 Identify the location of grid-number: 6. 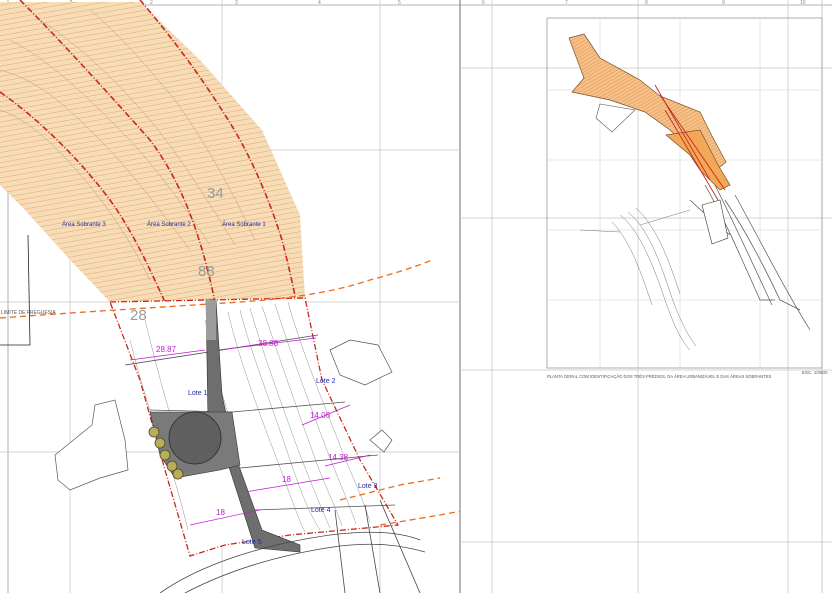
(483, 3).